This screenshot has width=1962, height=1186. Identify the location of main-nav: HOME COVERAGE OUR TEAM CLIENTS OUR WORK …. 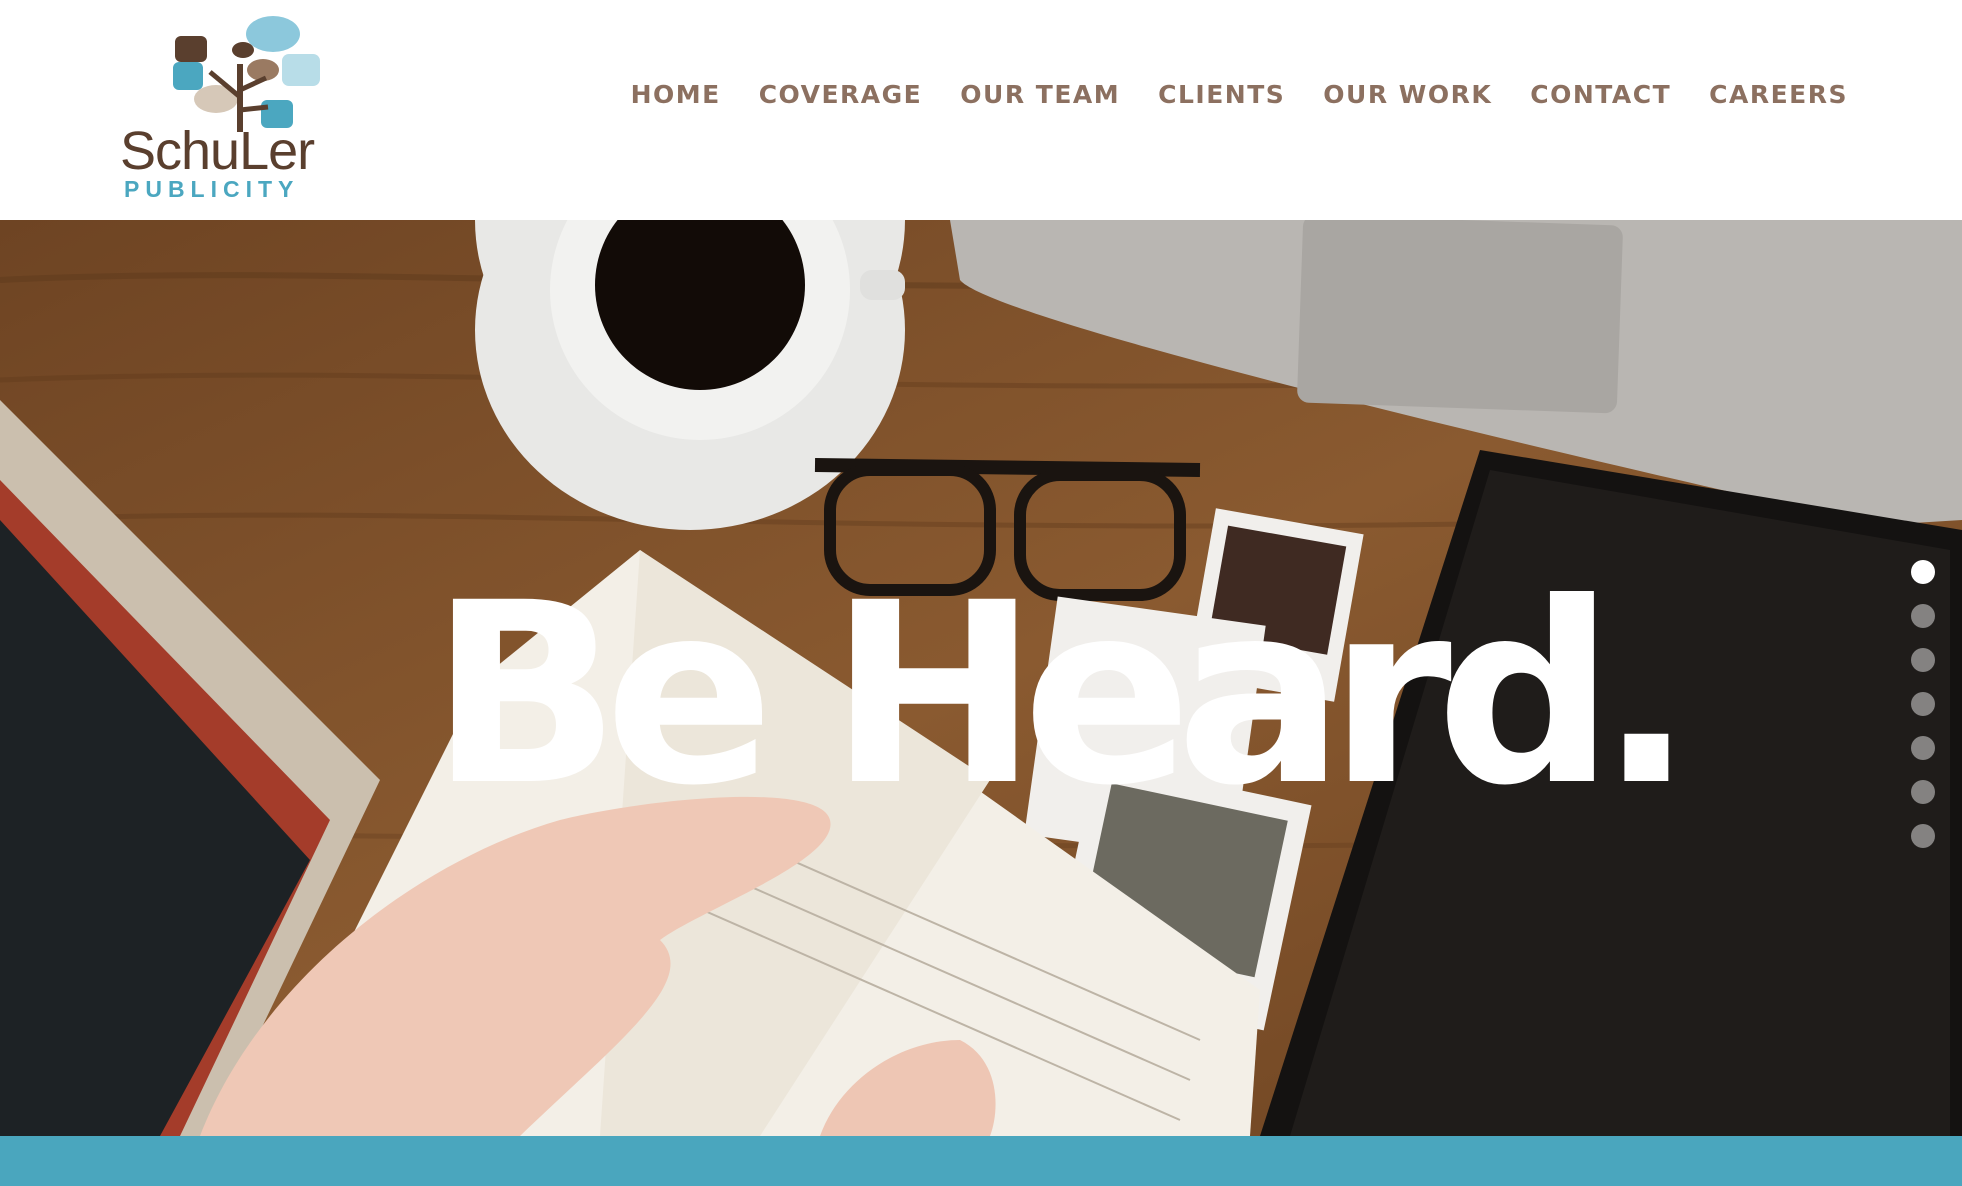
(1239, 94).